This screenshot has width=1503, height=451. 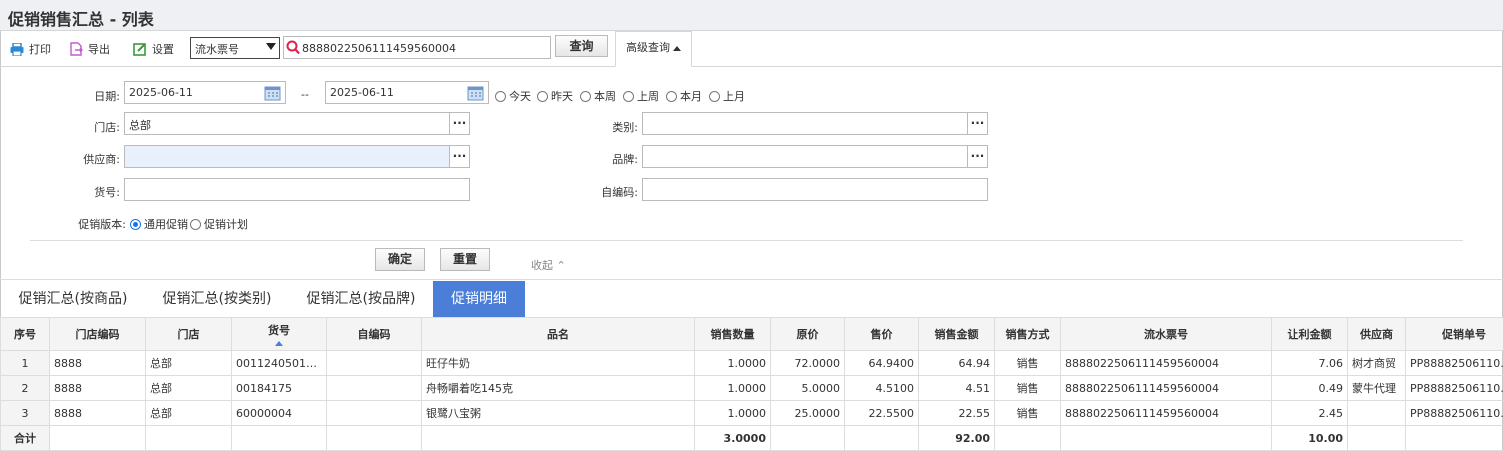 What do you see at coordinates (653, 49) in the screenshot?
I see `advanced-query-tab: 高级查询` at bounding box center [653, 49].